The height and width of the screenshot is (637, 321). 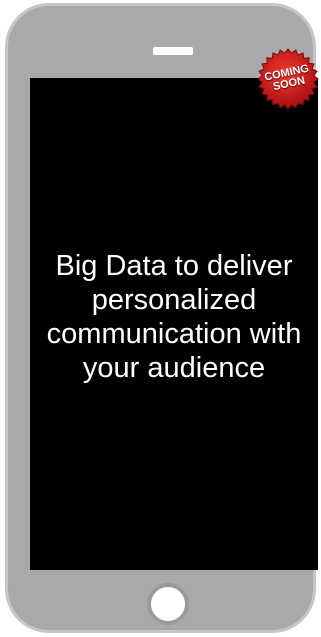 I want to click on badge-label: COMING SOON, so click(x=286, y=79).